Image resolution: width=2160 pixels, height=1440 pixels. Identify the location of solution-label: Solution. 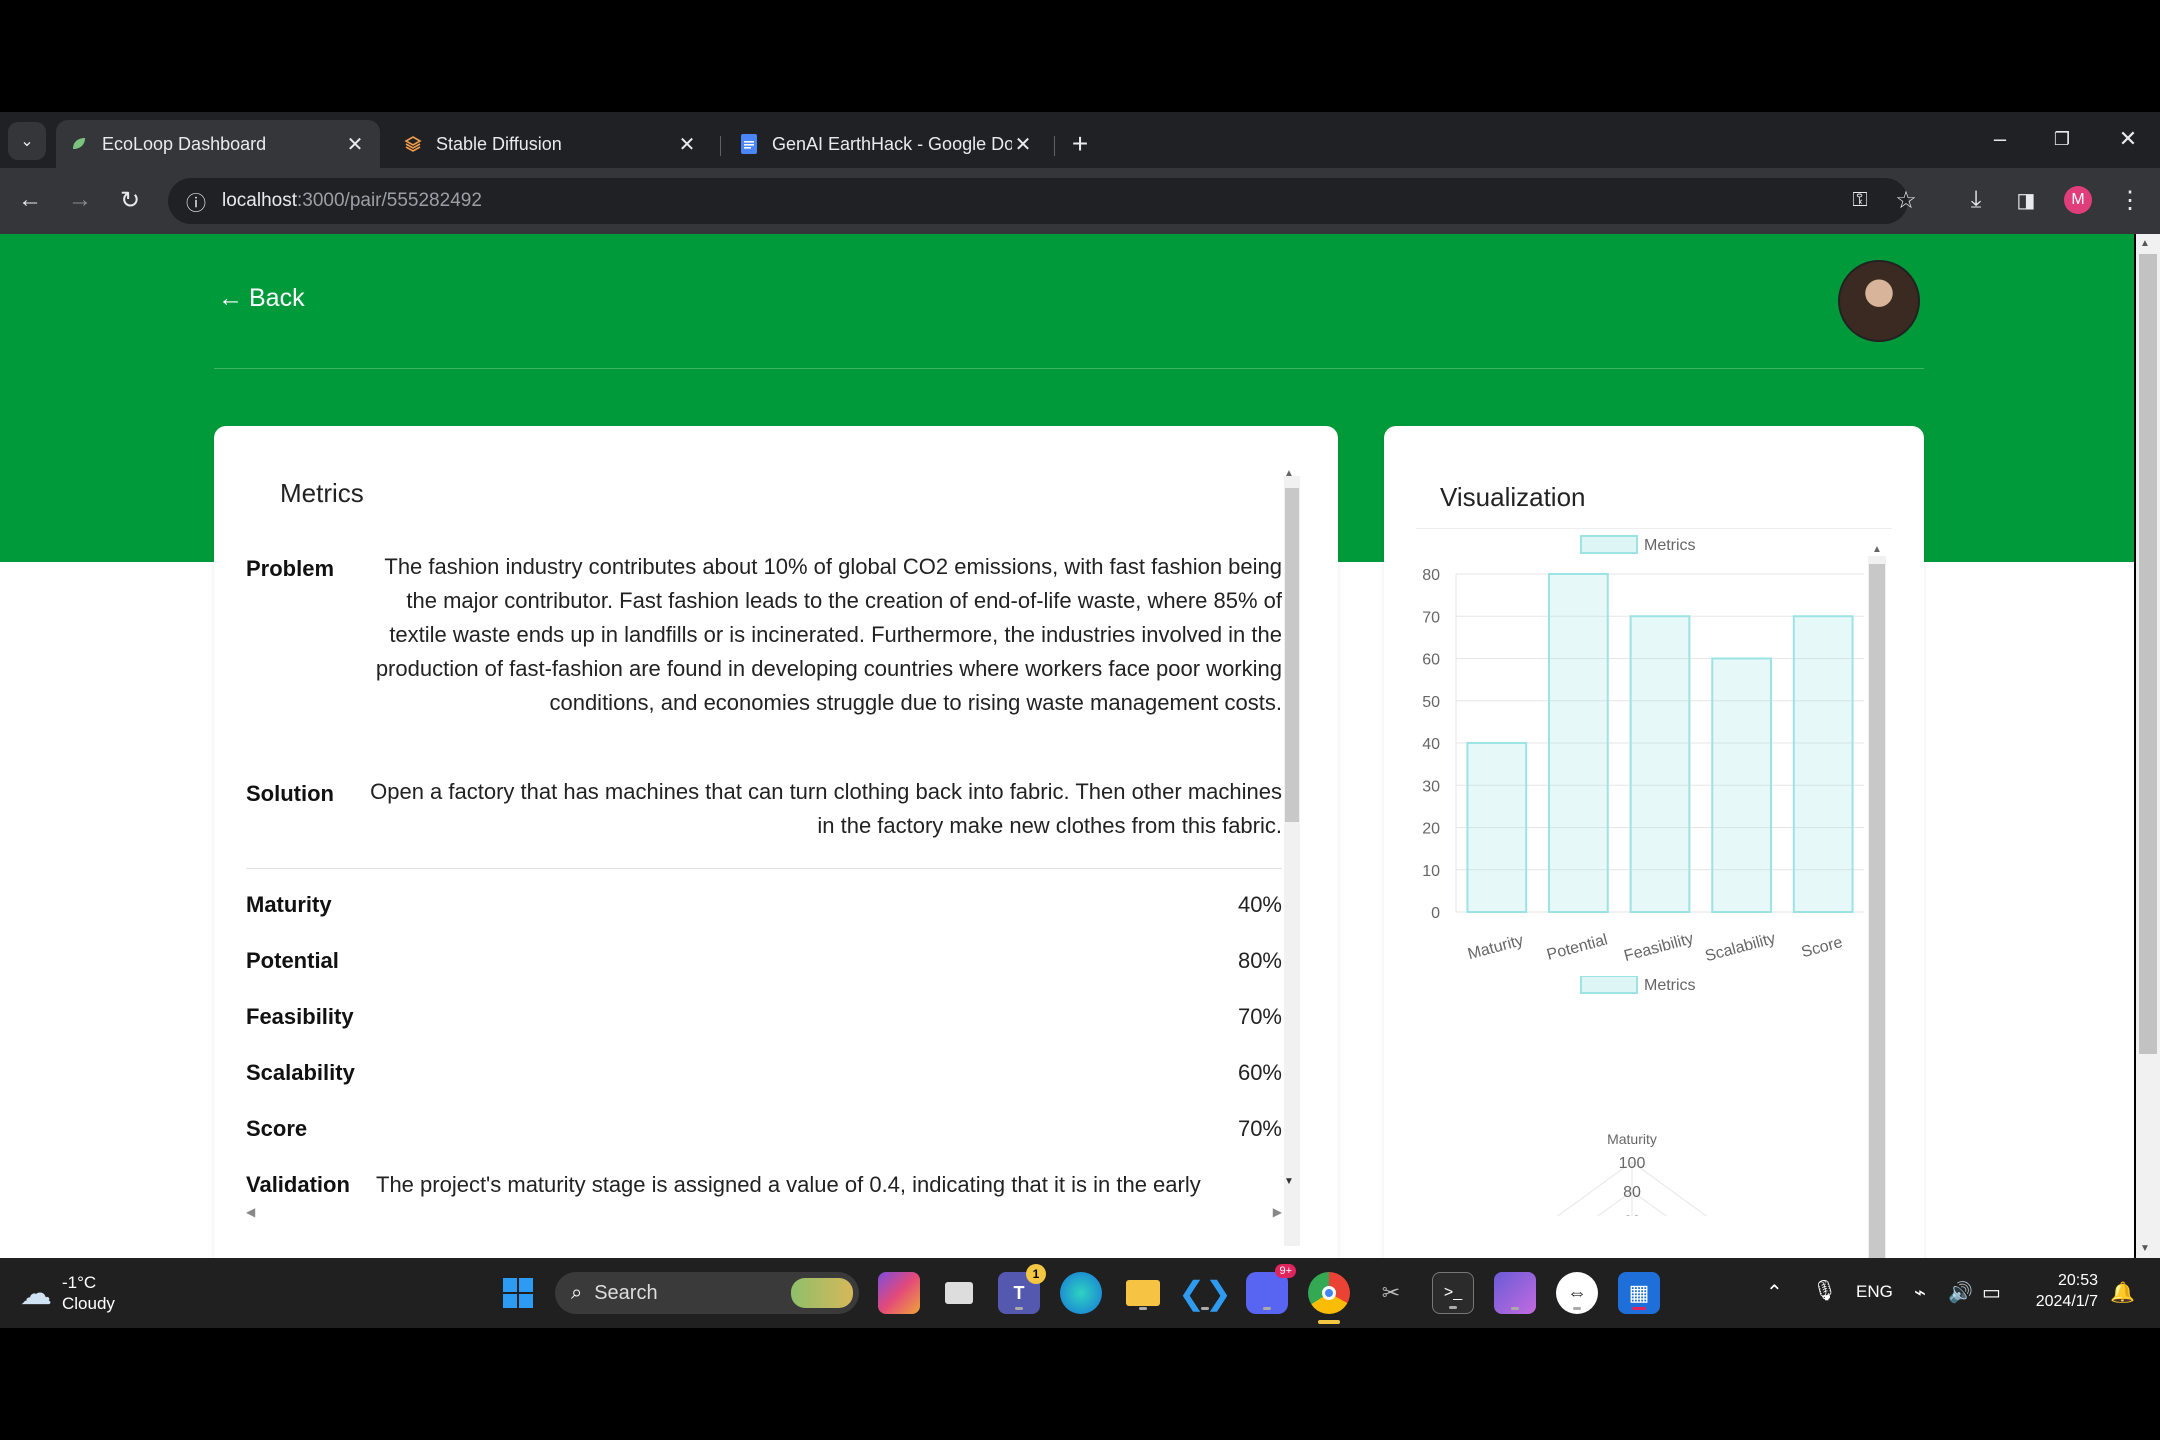
(290, 793).